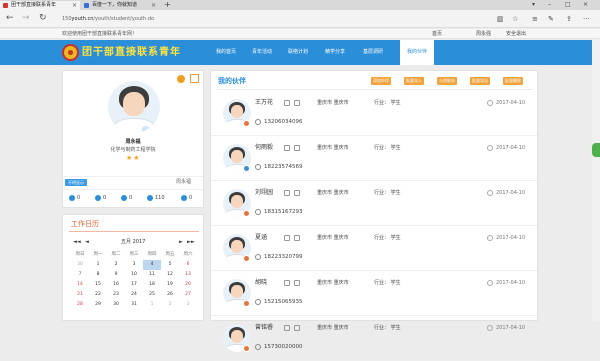 Image resolution: width=600 pixels, height=361 pixels. What do you see at coordinates (170, 265) in the screenshot?
I see `calendar-day: 5` at bounding box center [170, 265].